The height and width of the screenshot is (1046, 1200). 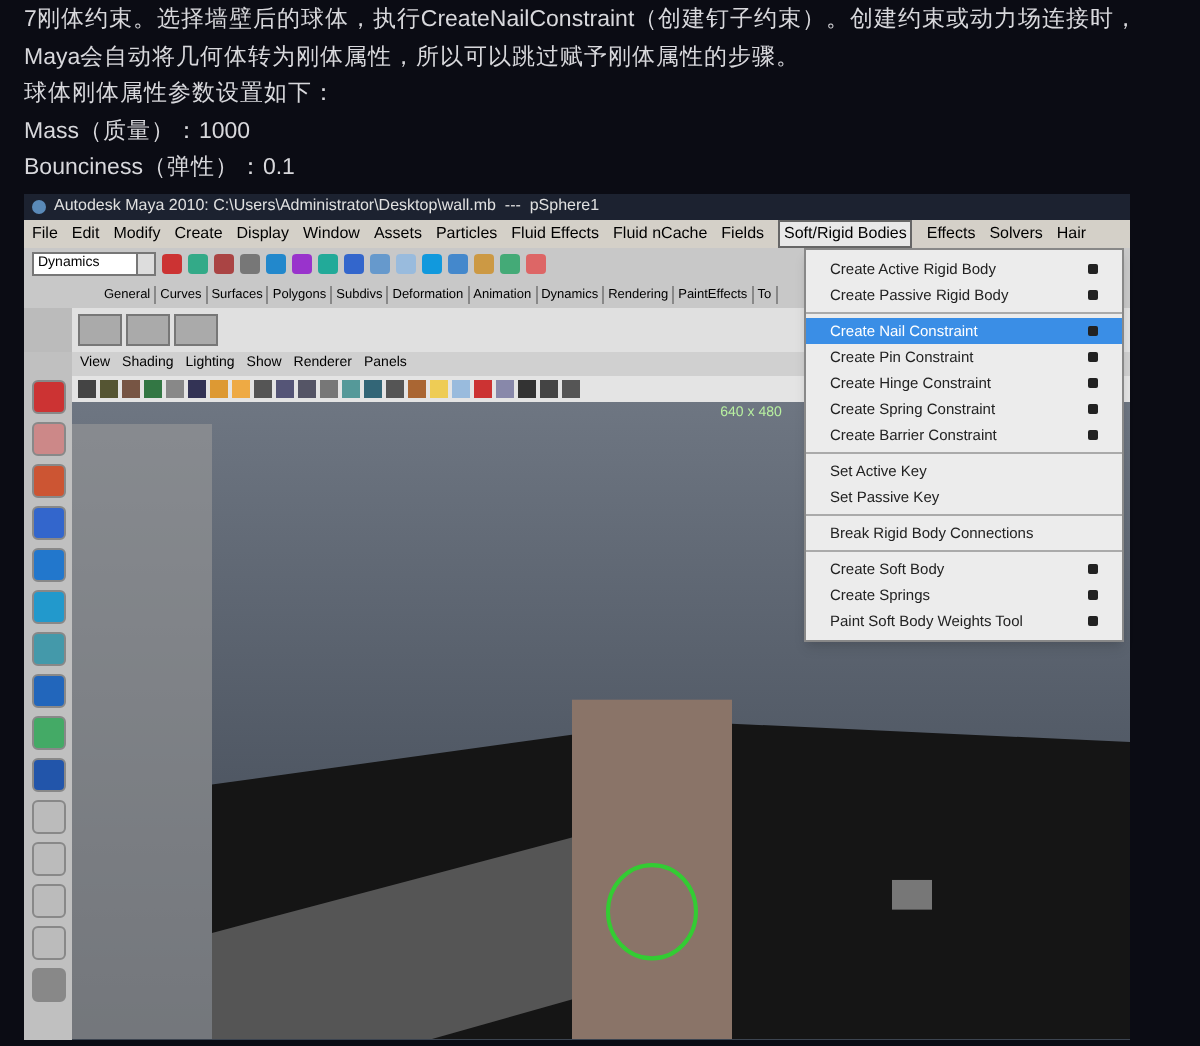 I want to click on menu-item: Effects, so click(x=951, y=233).